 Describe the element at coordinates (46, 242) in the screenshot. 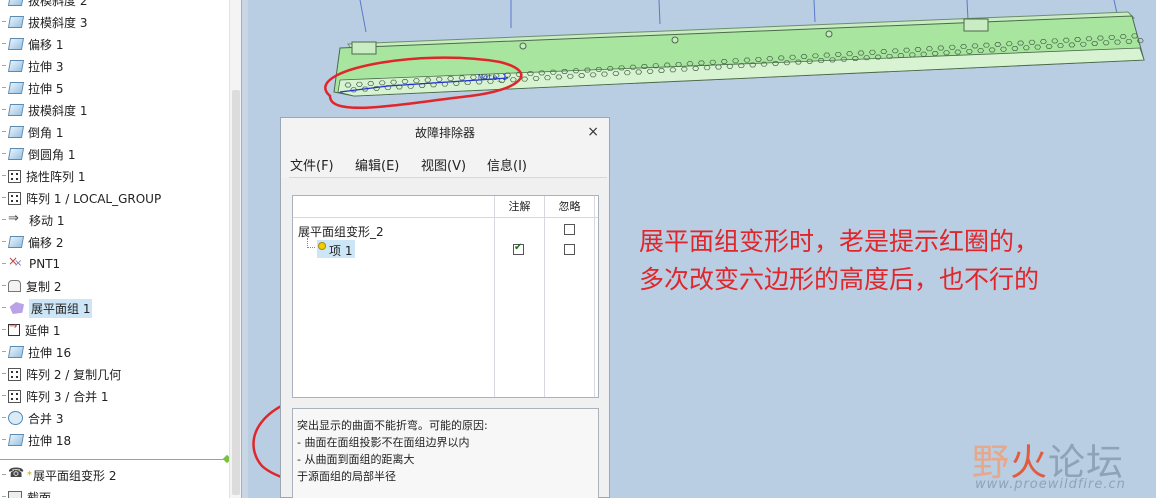

I see `tree-item-label: 偏移 2` at that location.